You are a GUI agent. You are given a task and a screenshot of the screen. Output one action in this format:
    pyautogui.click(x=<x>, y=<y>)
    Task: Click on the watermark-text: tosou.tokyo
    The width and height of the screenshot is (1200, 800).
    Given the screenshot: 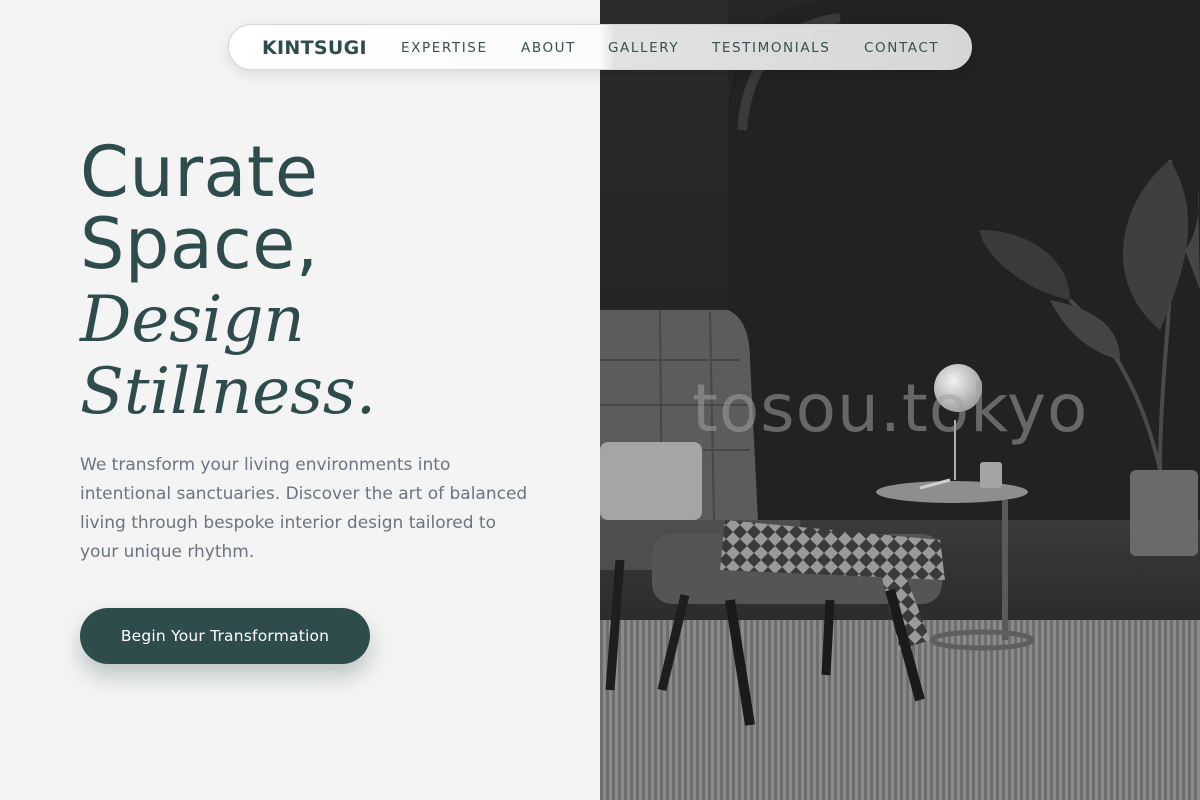 What is the action you would take?
    pyautogui.click(x=890, y=408)
    